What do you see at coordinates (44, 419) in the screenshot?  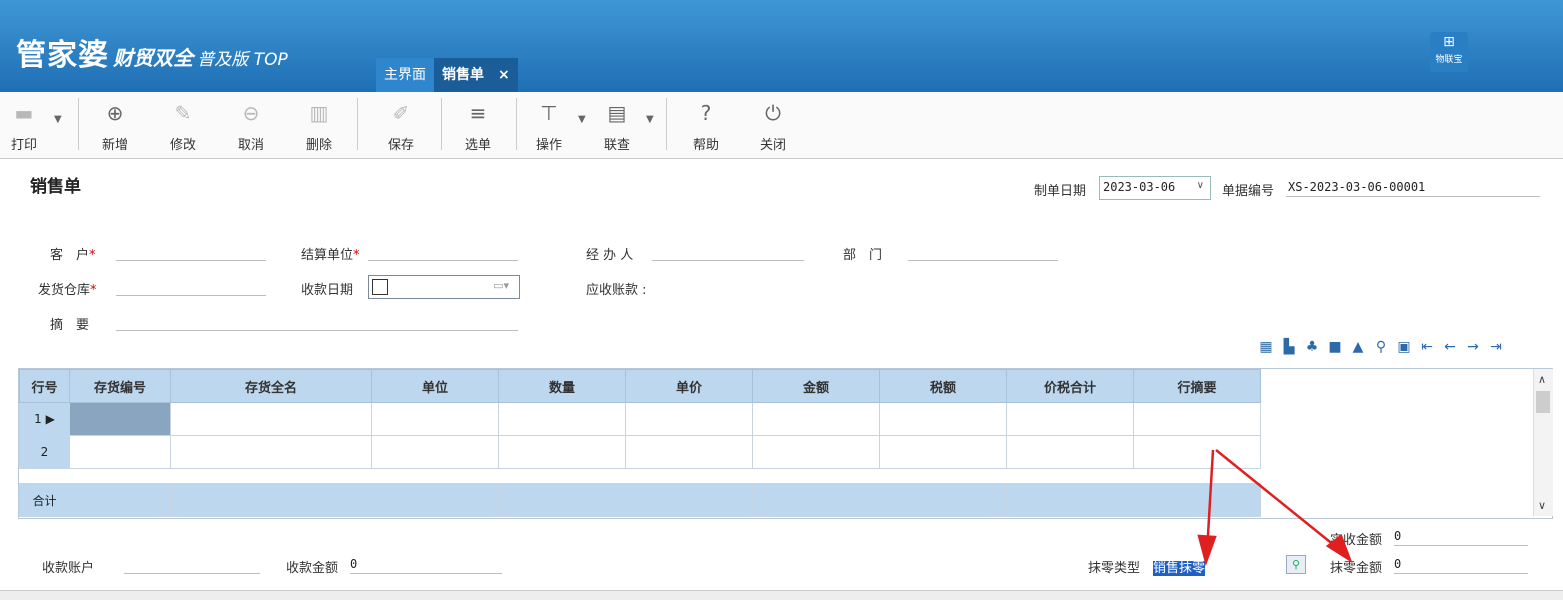 I see `row-number: 1 ▶` at bounding box center [44, 419].